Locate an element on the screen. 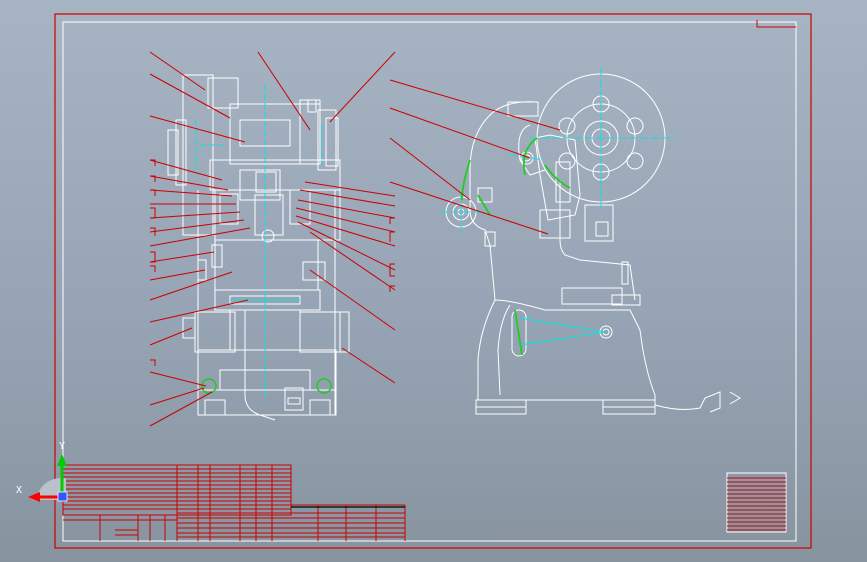 The height and width of the screenshot is (562, 867). ucs-origin is located at coordinates (62, 496).